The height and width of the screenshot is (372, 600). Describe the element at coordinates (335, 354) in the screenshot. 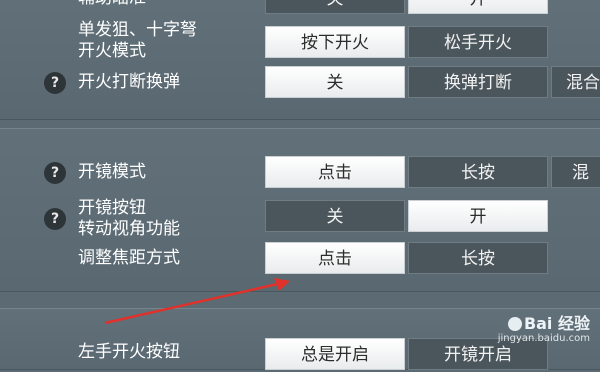

I see `left-fire-always-button: 总是开启` at that location.